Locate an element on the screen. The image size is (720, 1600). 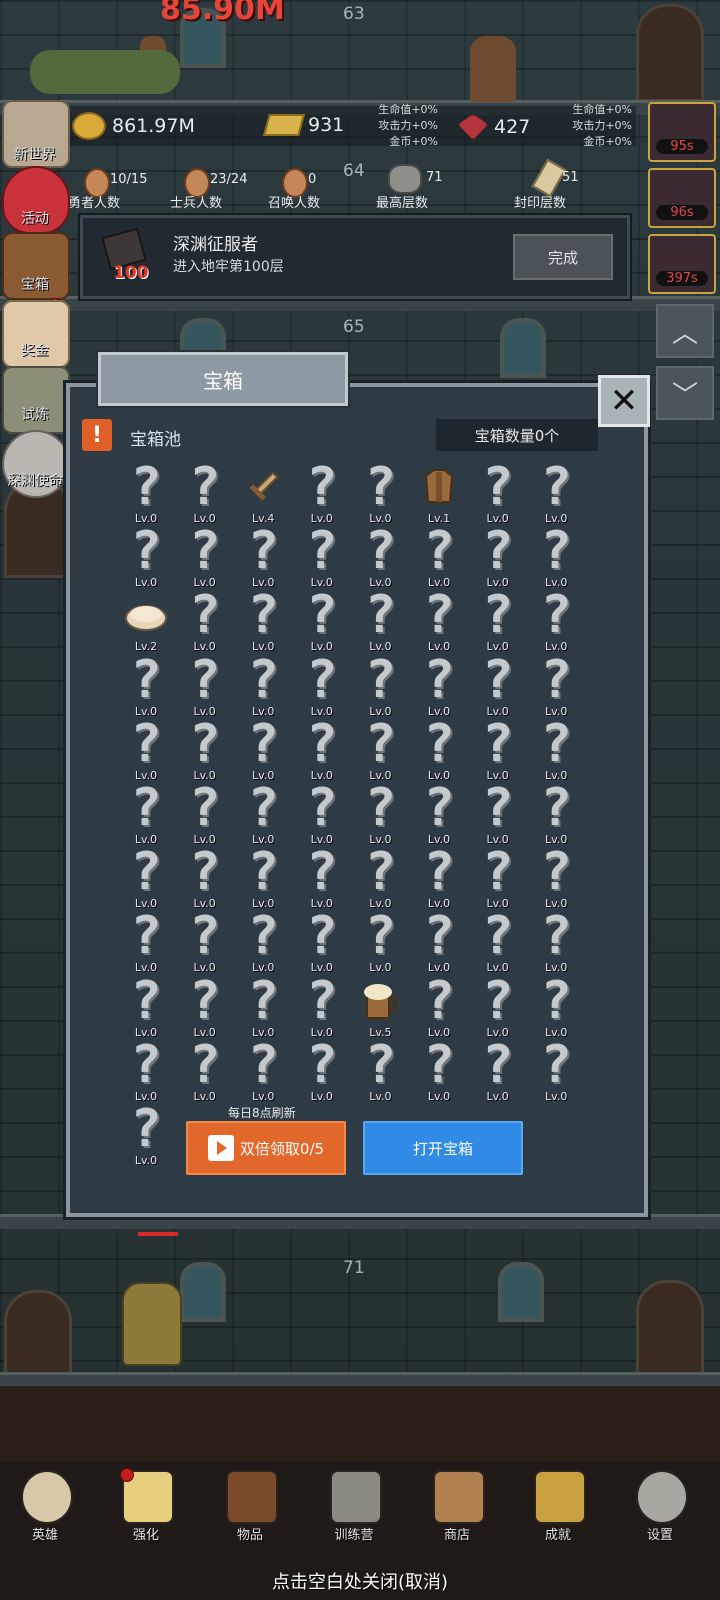
chest-pool-item: Lv.5 is located at coordinates (380, 1008).